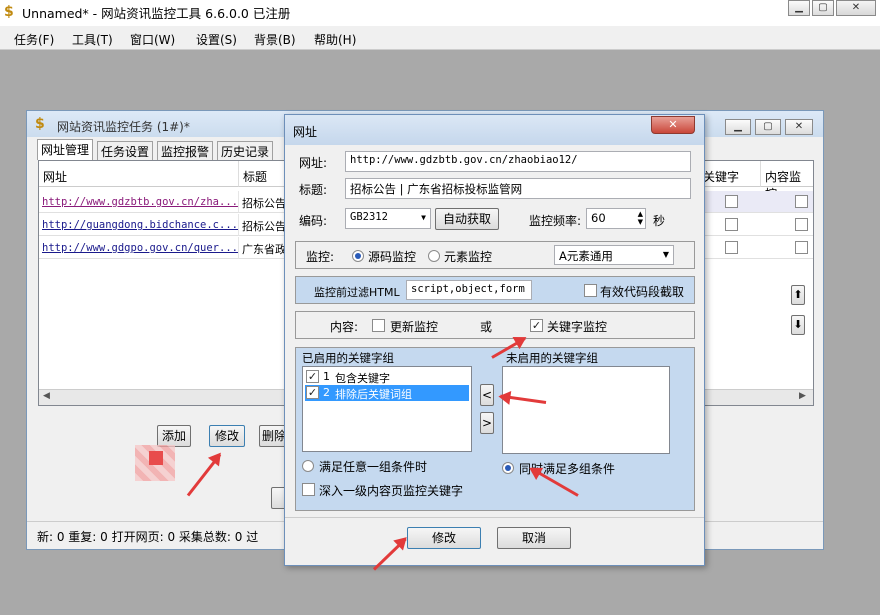  I want to click on move-right-button: >, so click(487, 423).